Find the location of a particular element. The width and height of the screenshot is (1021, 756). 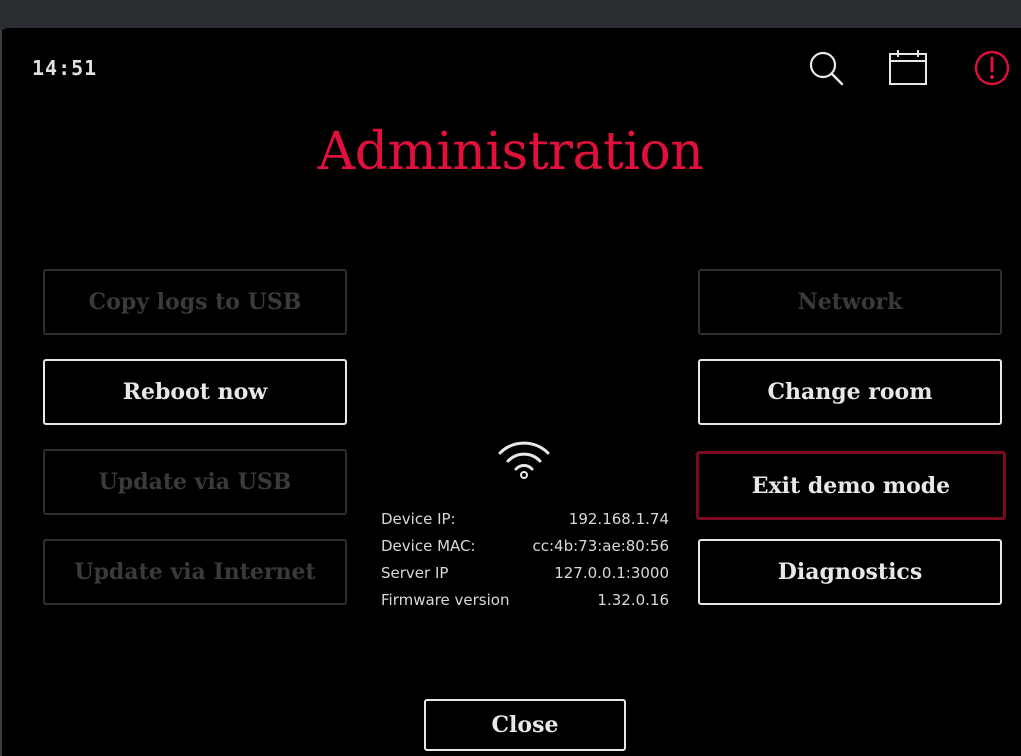

wifi-icon is located at coordinates (524, 460).